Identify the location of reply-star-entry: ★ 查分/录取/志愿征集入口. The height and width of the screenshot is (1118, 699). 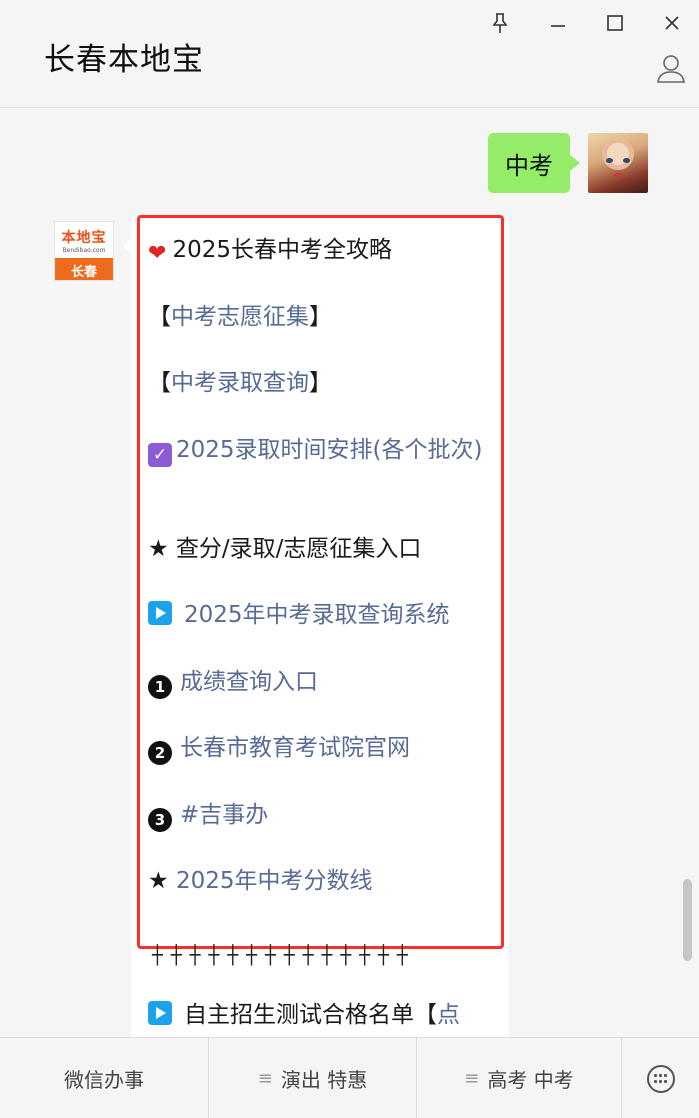
(285, 549).